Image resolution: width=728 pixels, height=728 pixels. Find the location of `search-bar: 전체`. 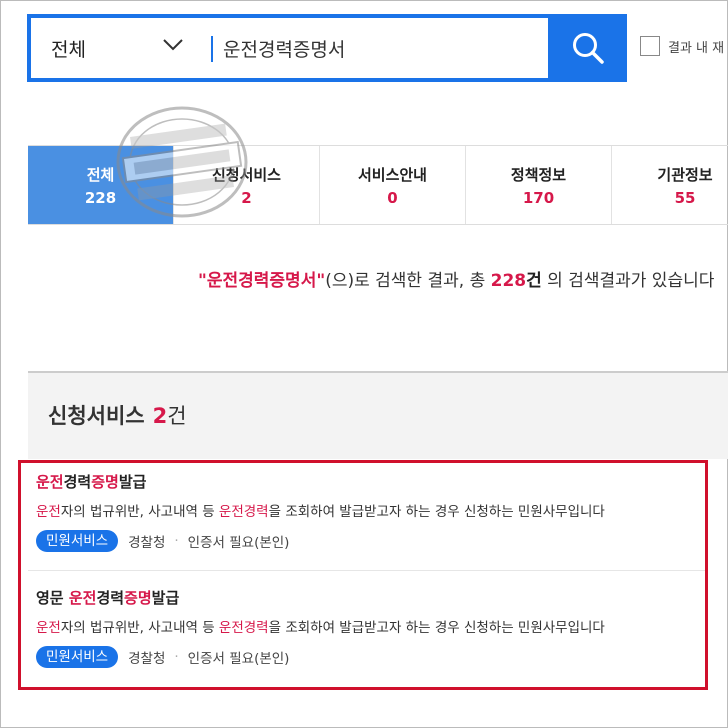

search-bar: 전체 is located at coordinates (327, 48).